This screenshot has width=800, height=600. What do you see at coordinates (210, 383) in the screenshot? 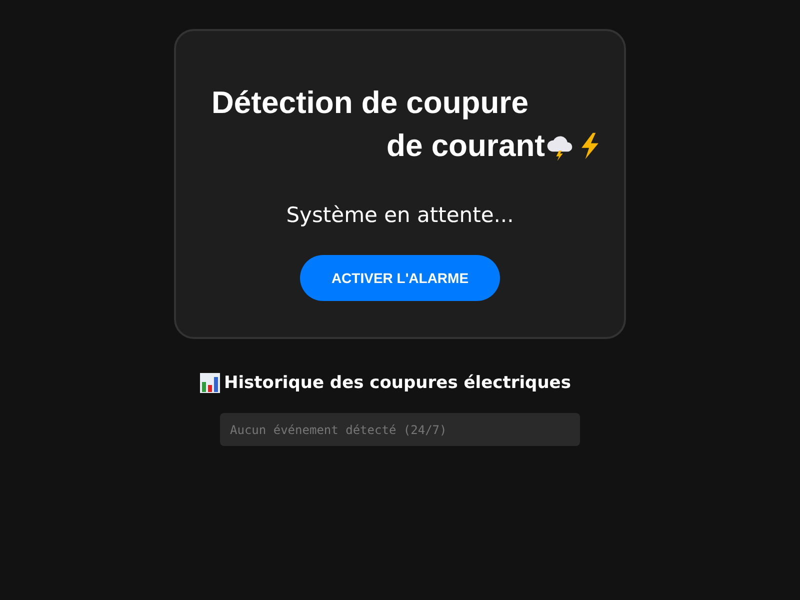
I see `bar-chart-icon` at bounding box center [210, 383].